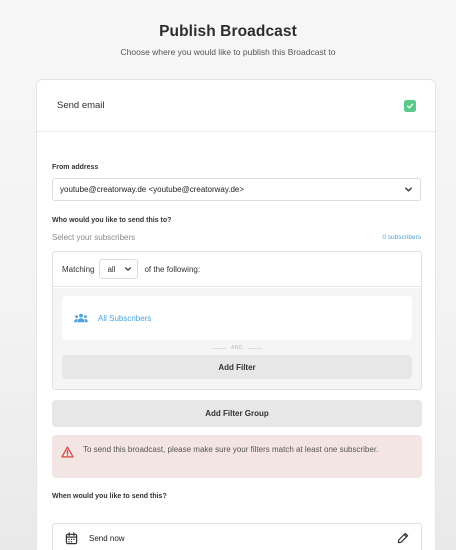  What do you see at coordinates (403, 538) in the screenshot?
I see `pencil-icon` at bounding box center [403, 538].